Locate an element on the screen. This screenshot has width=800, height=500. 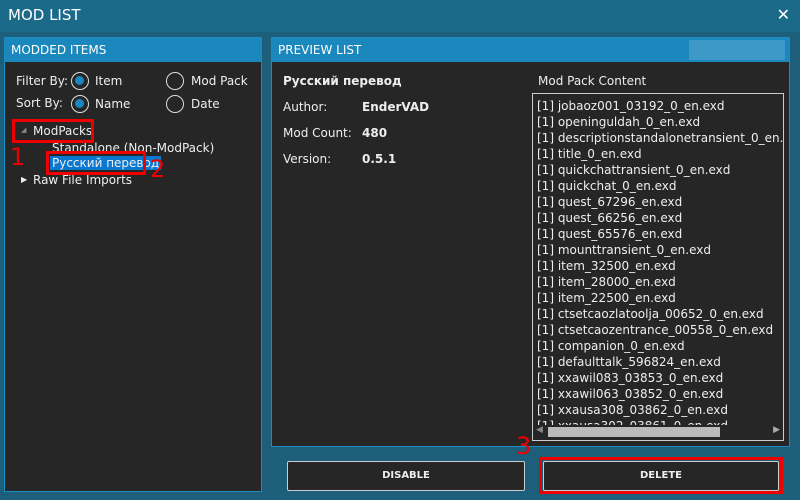
list-item: [1] quest_65576_en.exd is located at coordinates (658, 234).